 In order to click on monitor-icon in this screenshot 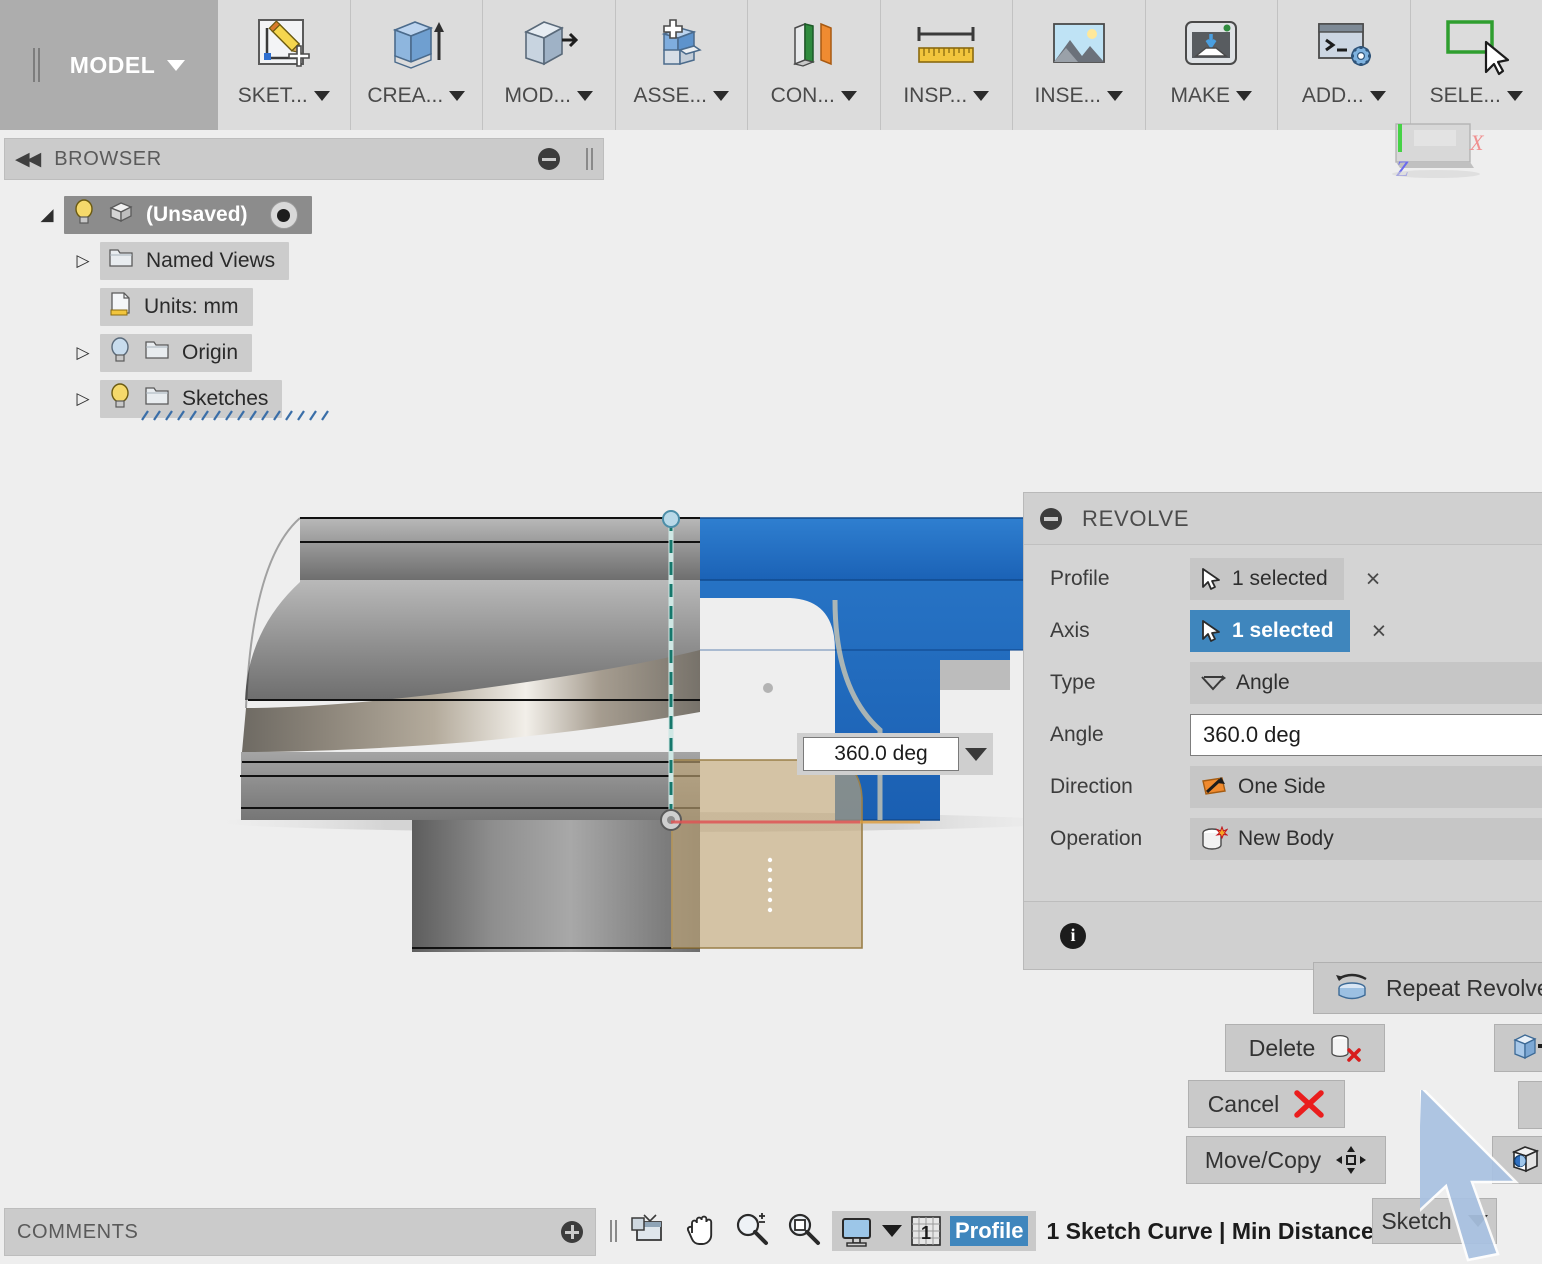, I will do `click(856, 1232)`.